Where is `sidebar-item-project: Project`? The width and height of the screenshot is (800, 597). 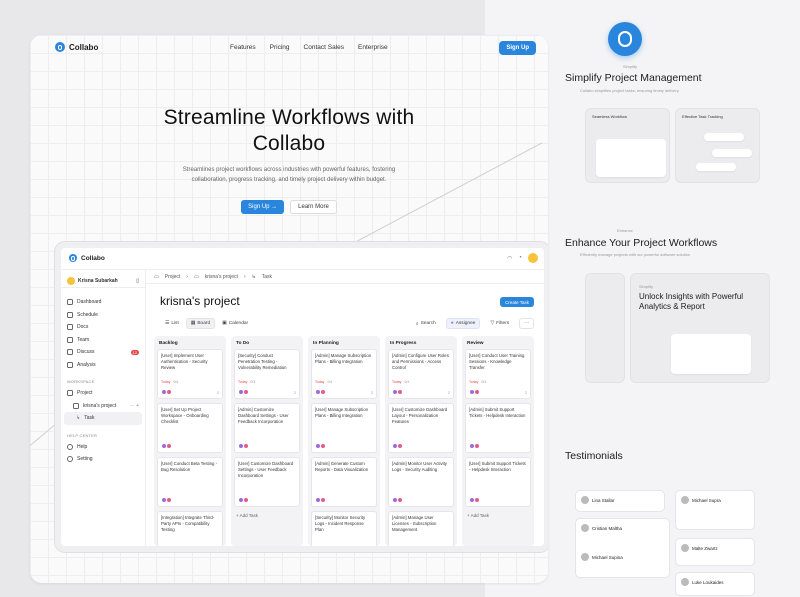 sidebar-item-project: Project is located at coordinates (103, 393).